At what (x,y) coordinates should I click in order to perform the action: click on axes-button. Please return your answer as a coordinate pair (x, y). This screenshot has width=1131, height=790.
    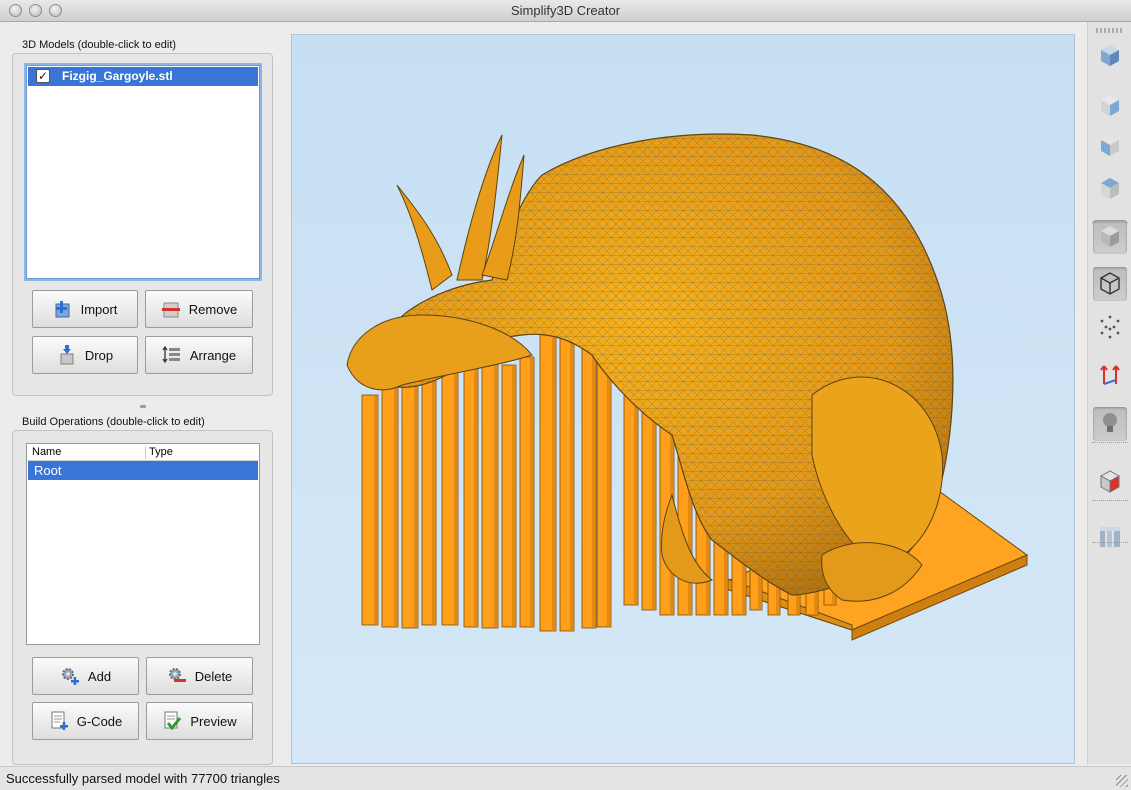
    Looking at the image, I should click on (1110, 375).